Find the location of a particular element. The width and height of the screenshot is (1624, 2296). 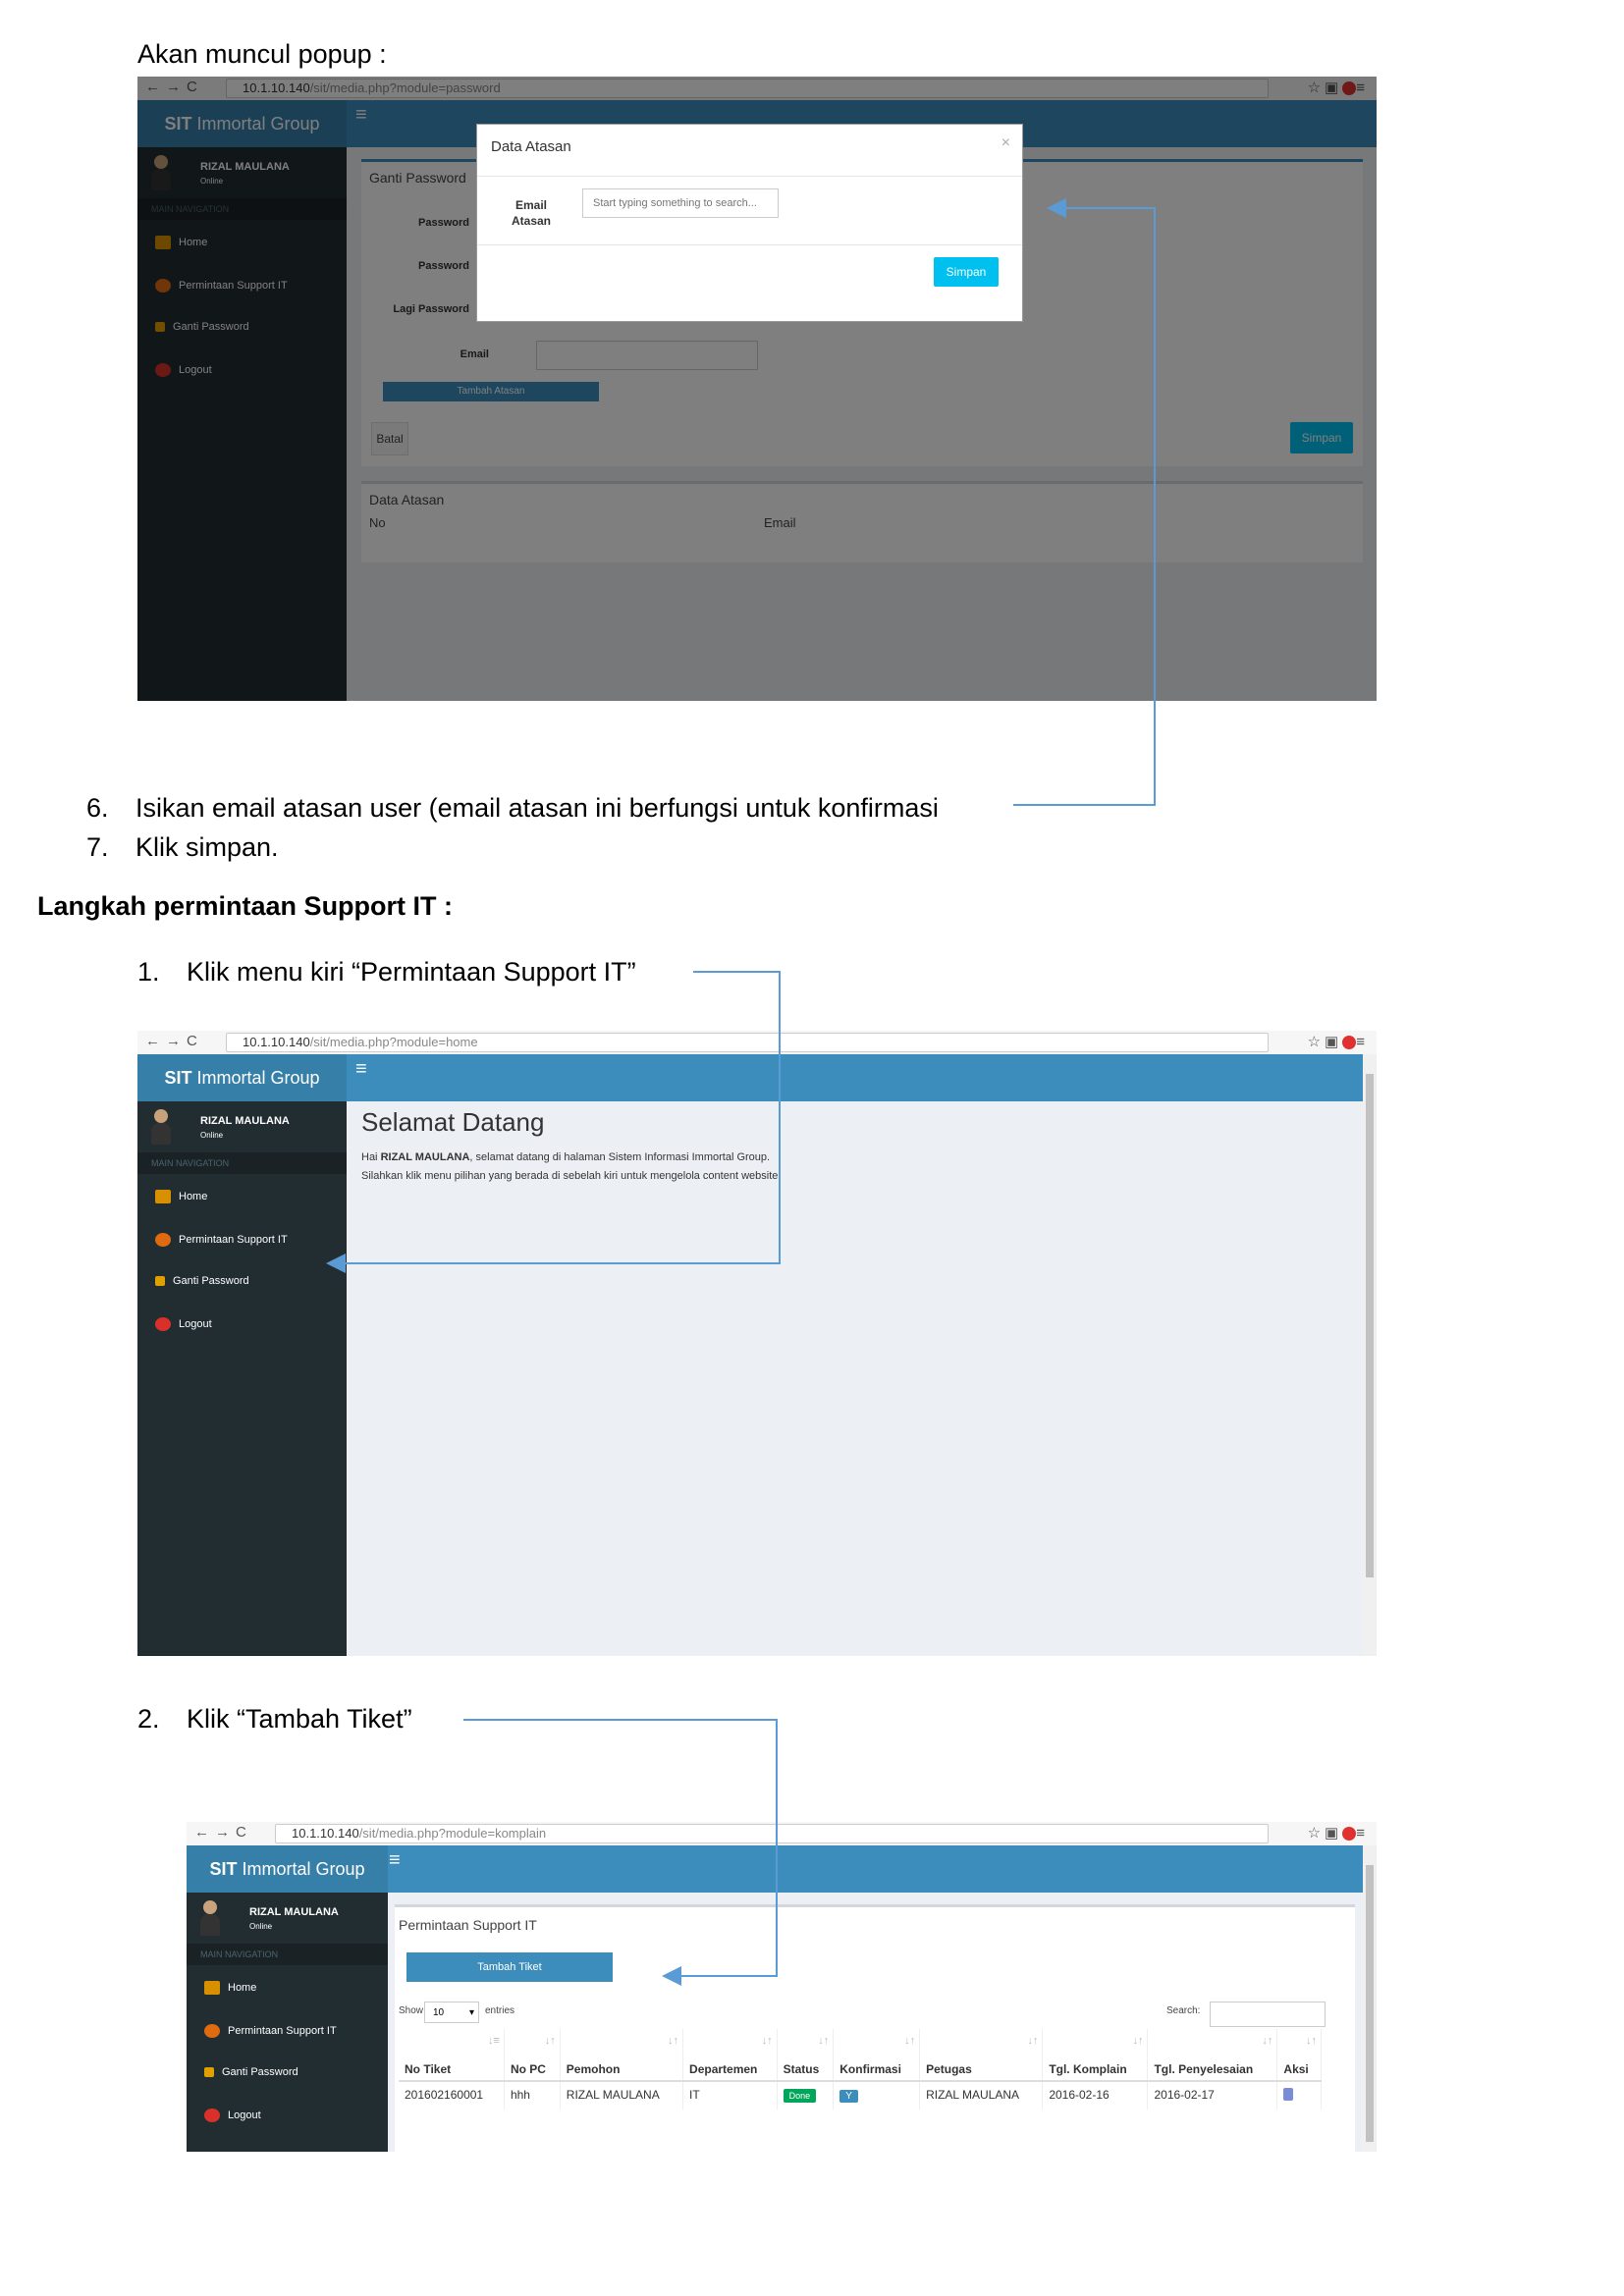

arrow-support-step1 is located at coordinates (553, 1122).